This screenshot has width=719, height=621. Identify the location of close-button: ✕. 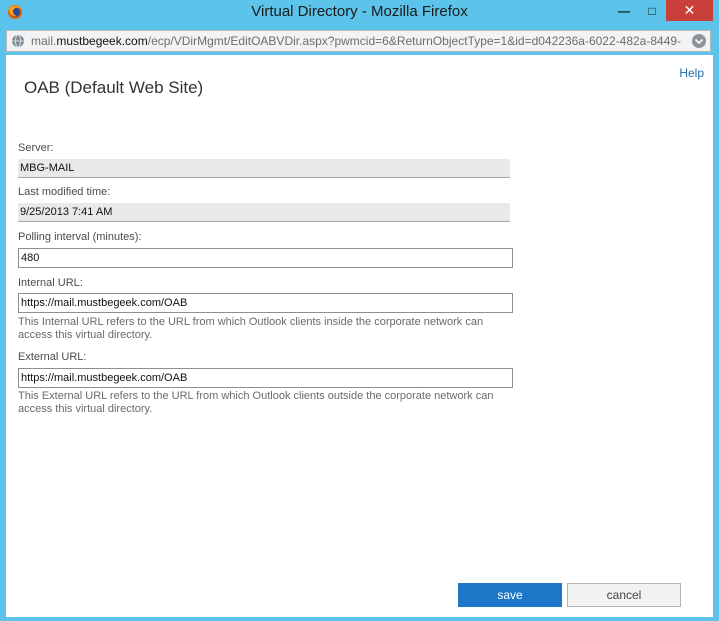
(689, 10).